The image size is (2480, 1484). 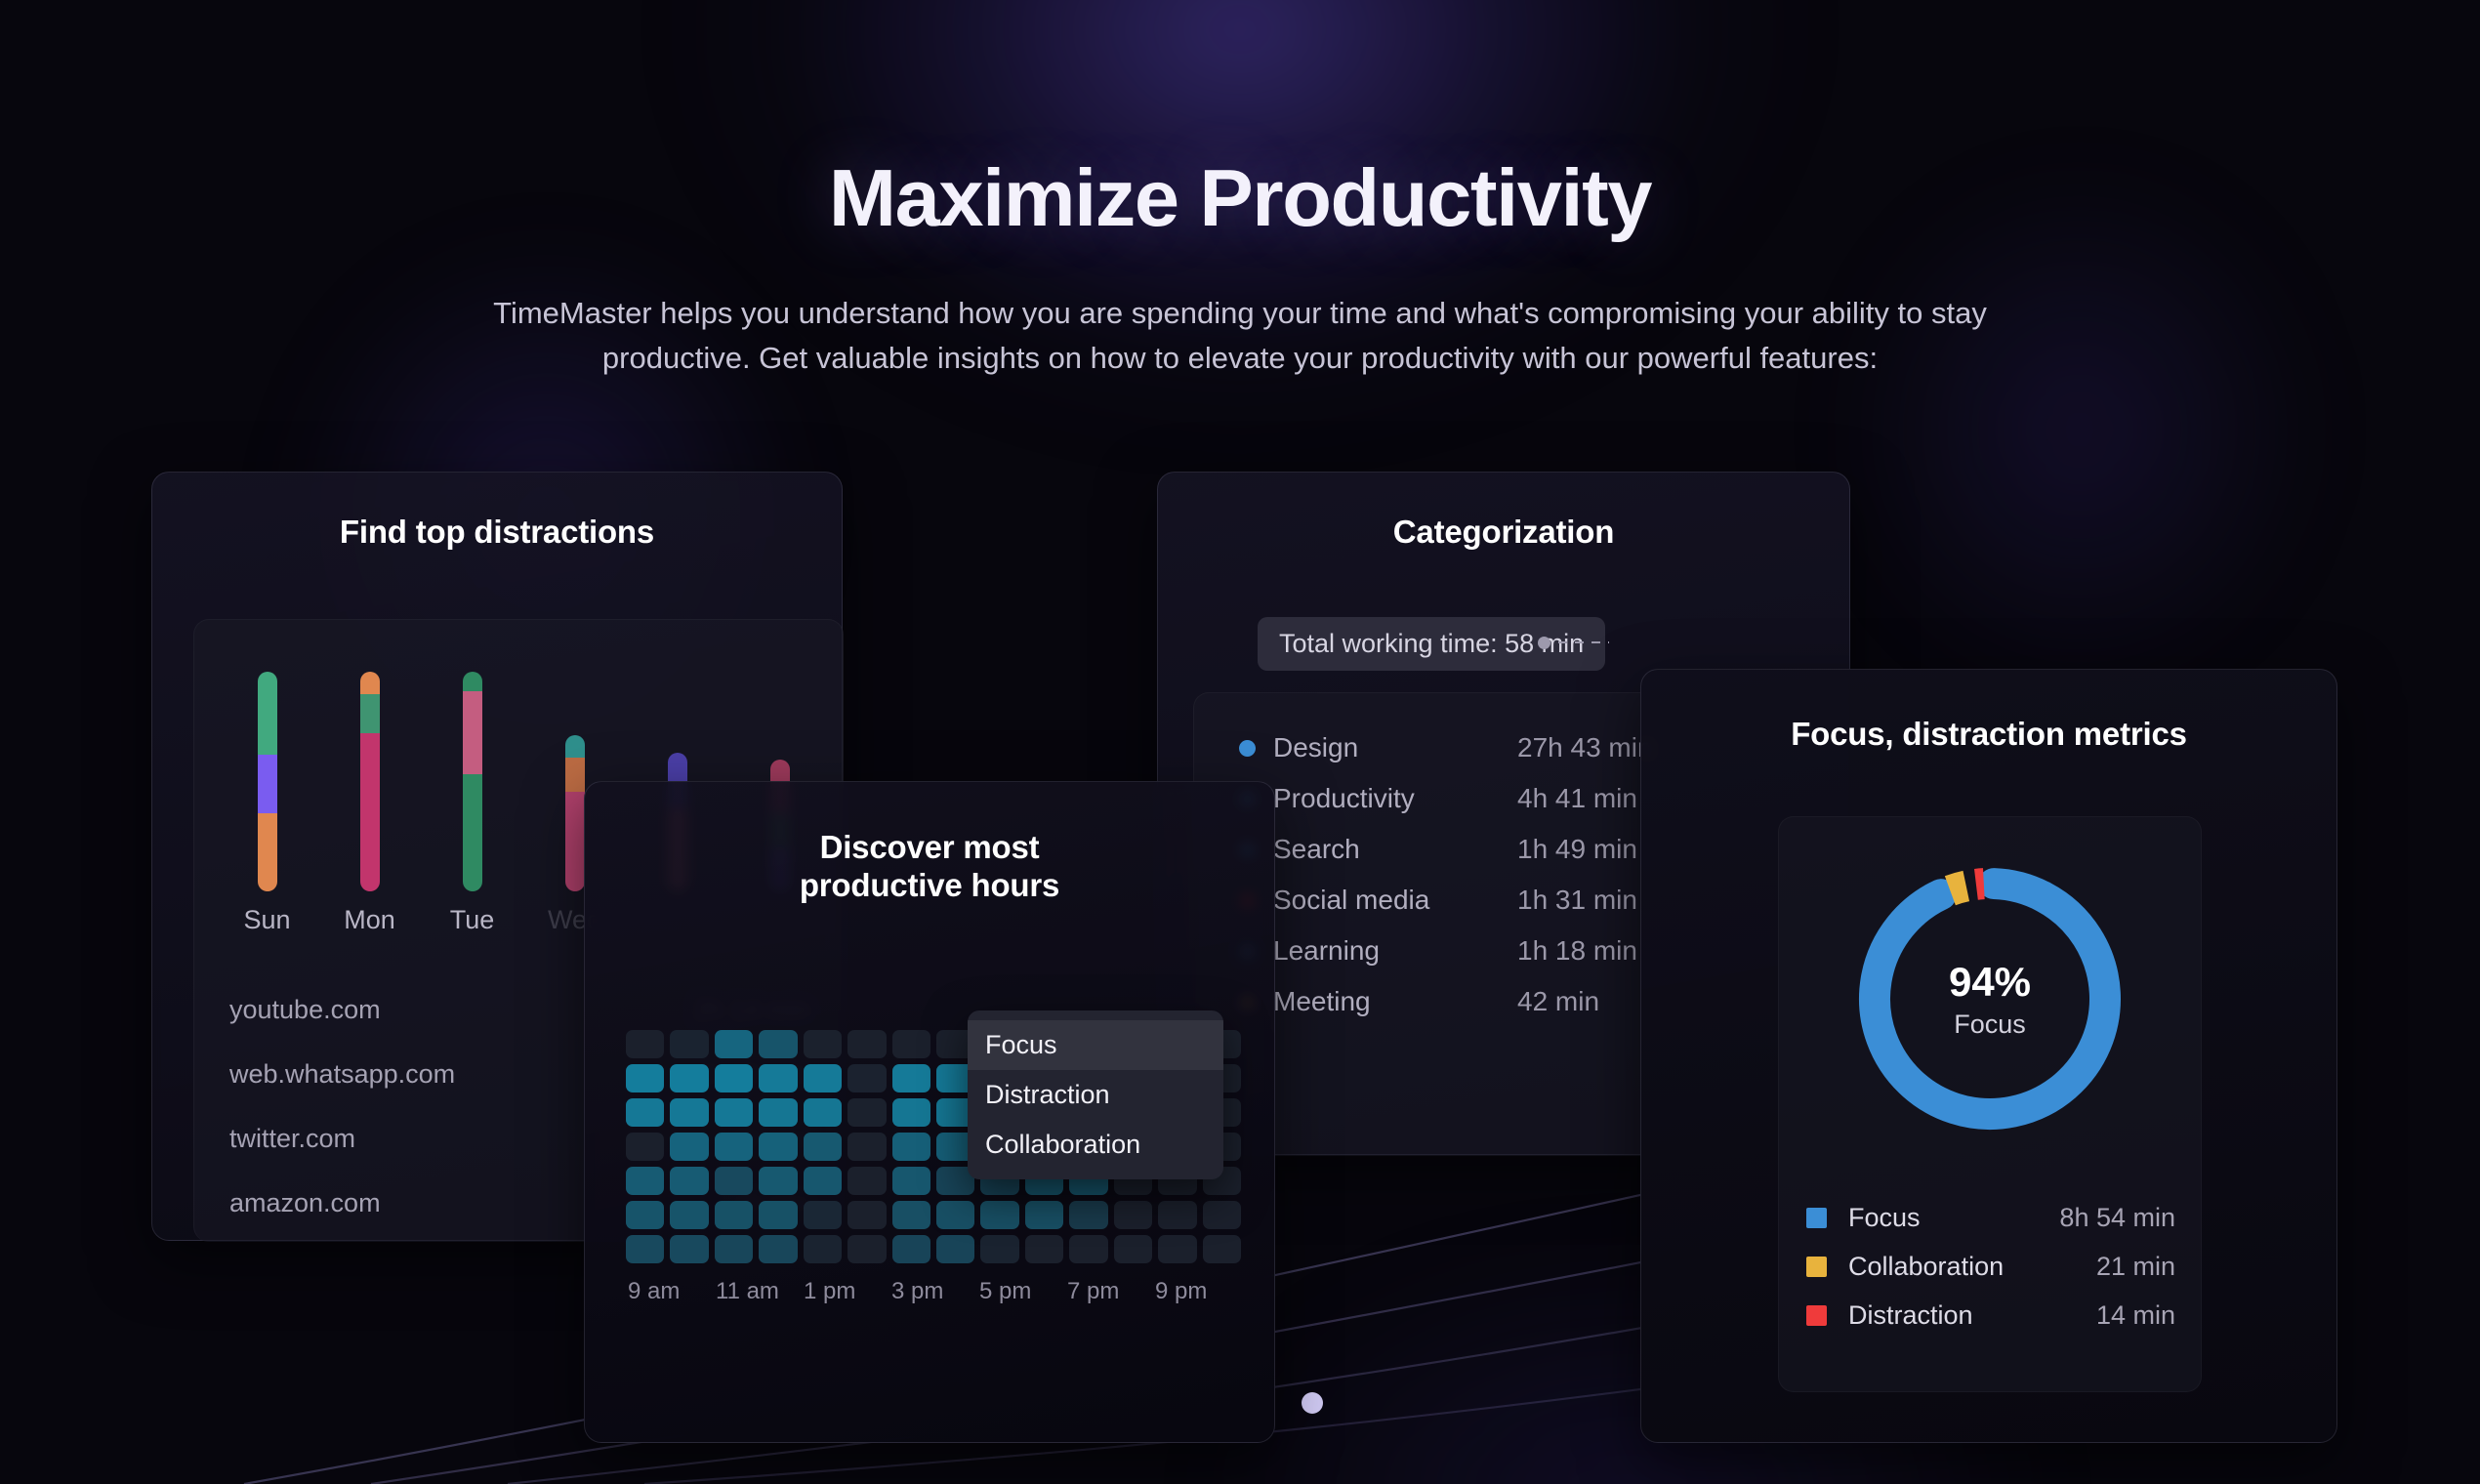 I want to click on category-time: 1h 18 min, so click(x=1577, y=951).